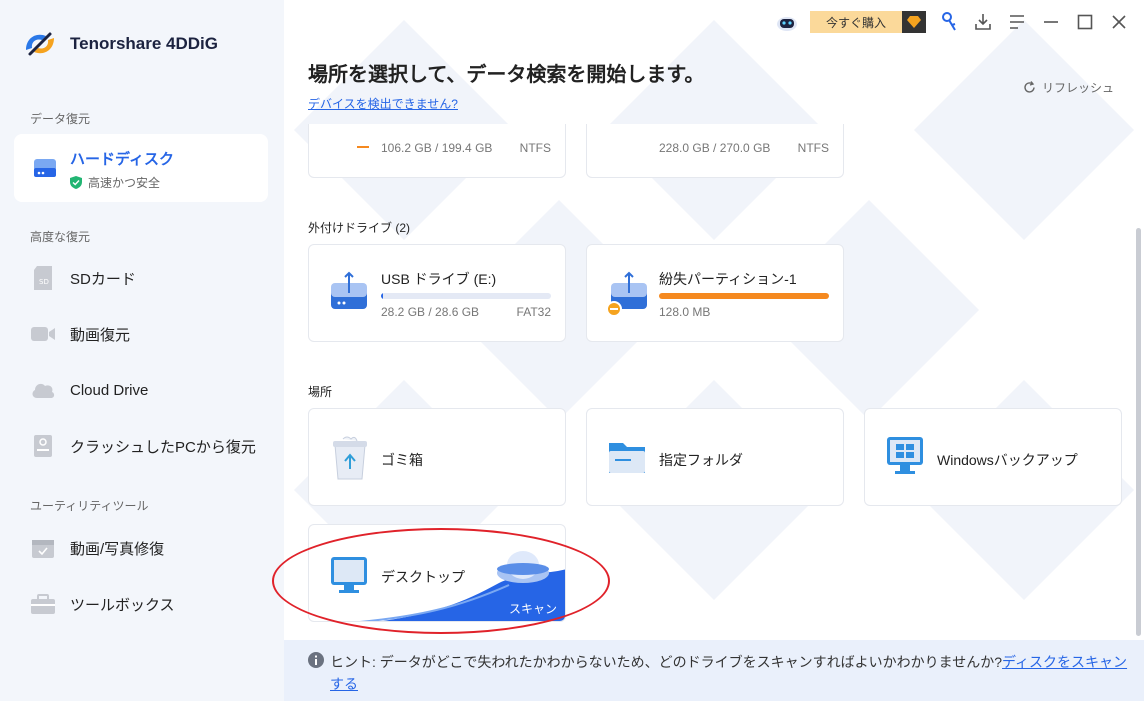 The height and width of the screenshot is (701, 1144). Describe the element at coordinates (76, 182) in the screenshot. I see `shield-check-icon` at that location.